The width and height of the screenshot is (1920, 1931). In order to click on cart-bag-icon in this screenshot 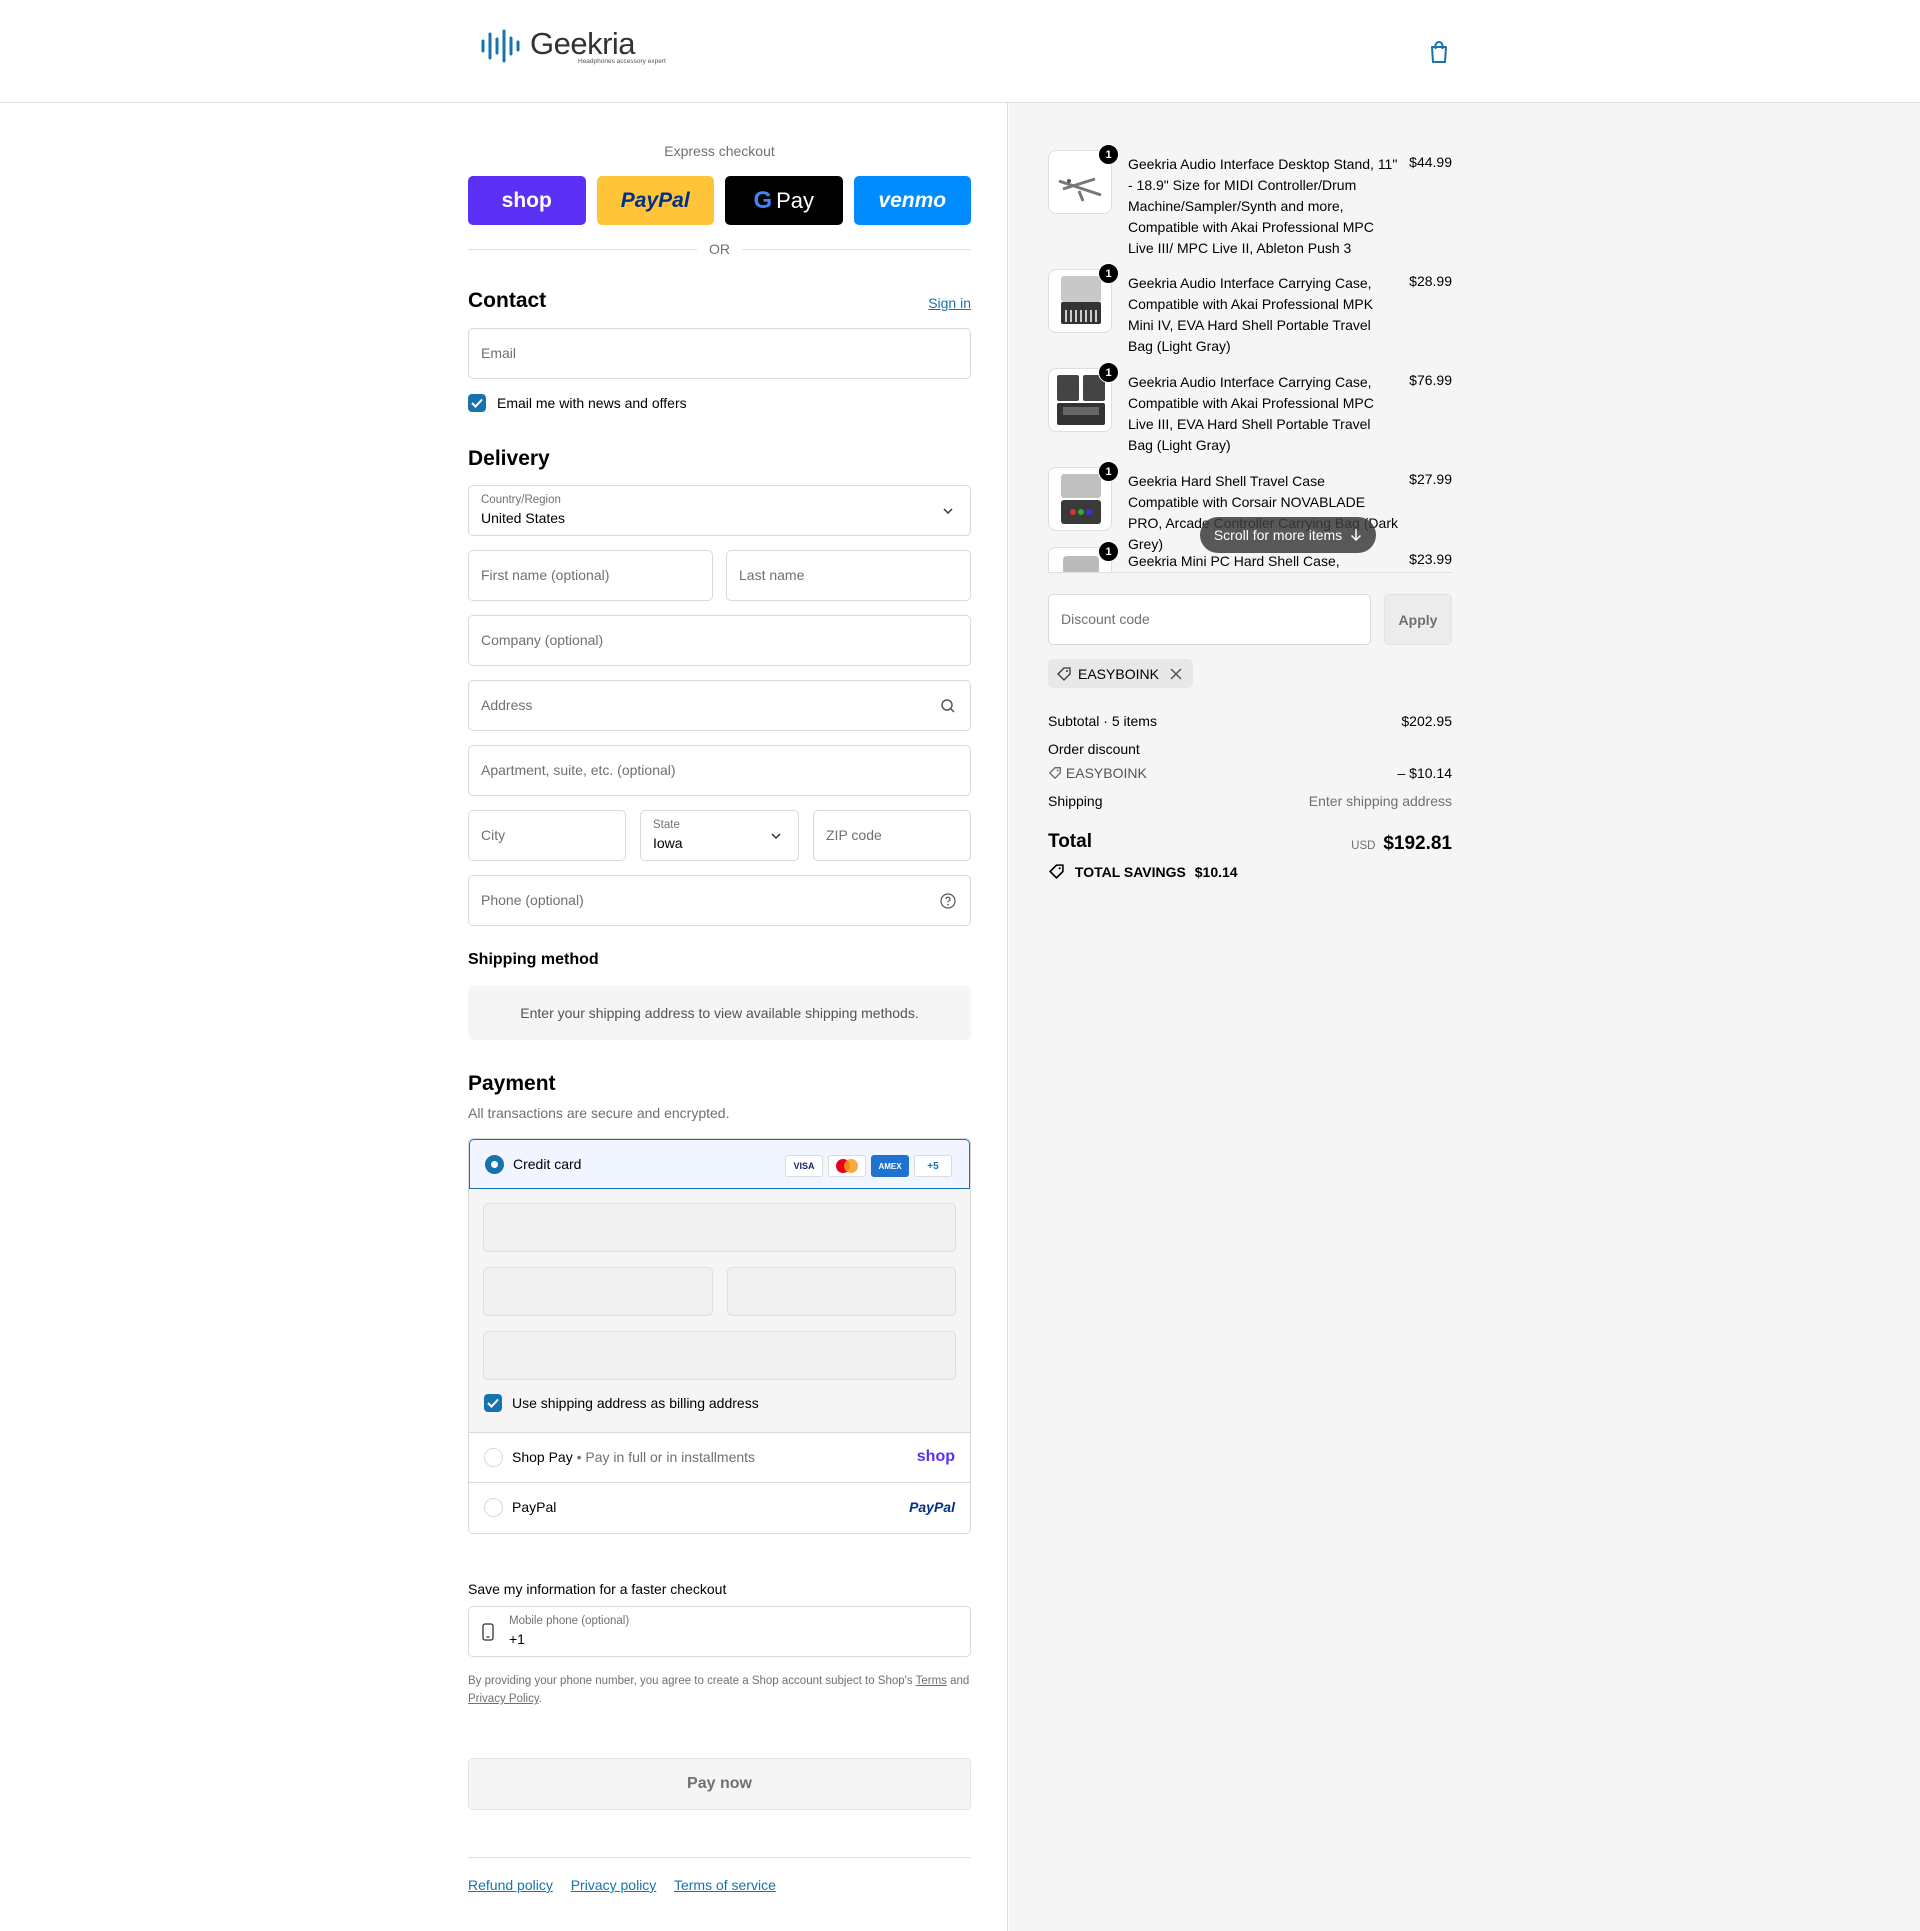, I will do `click(1439, 52)`.